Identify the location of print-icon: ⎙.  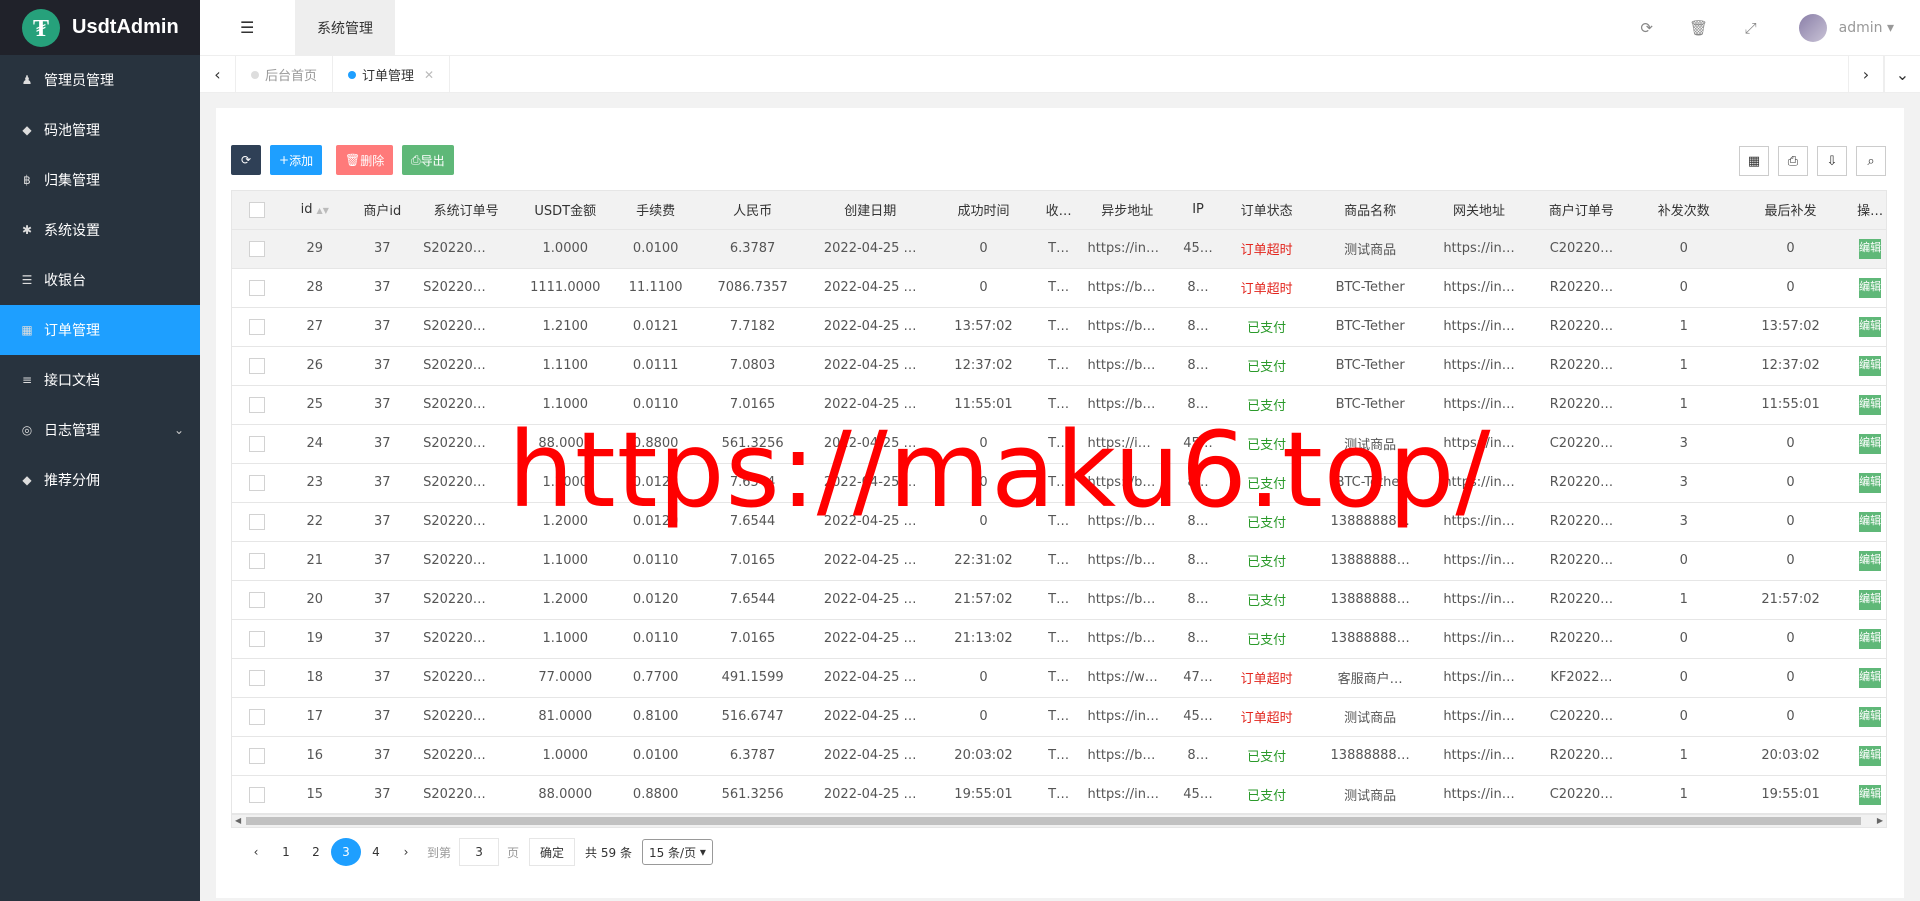
(1793, 161).